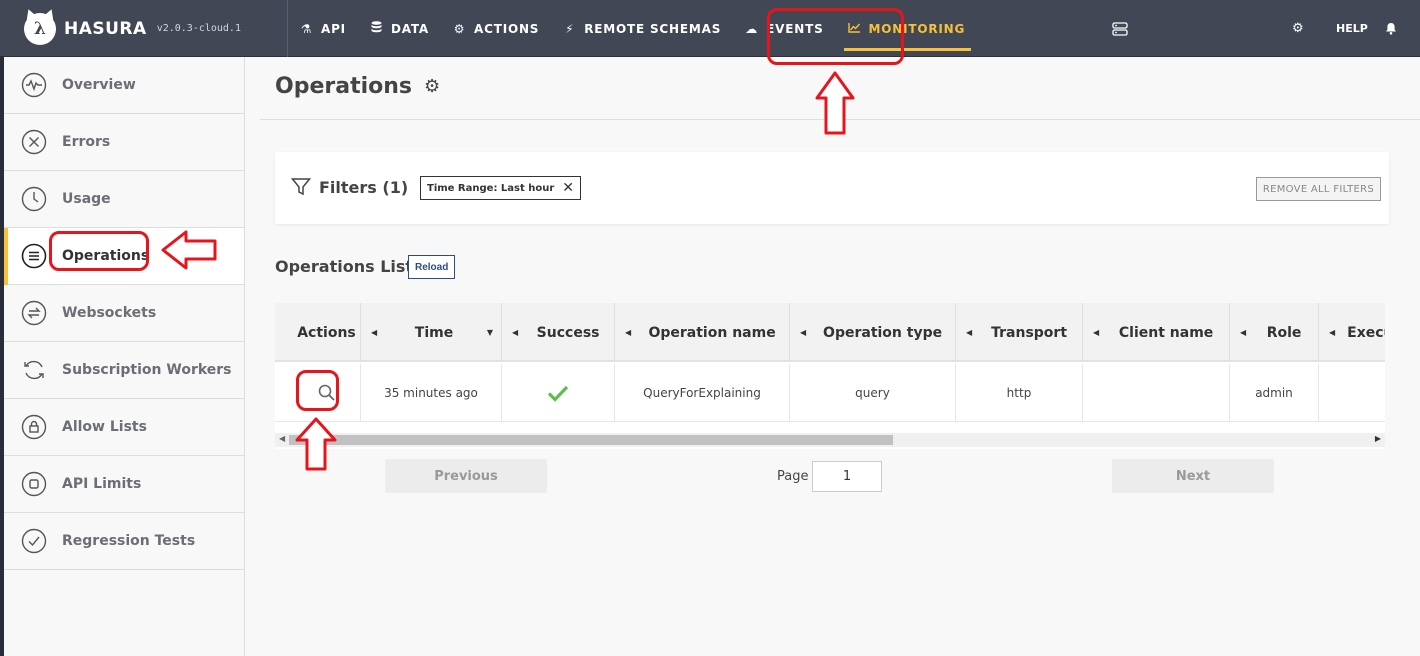 The height and width of the screenshot is (656, 1420). Describe the element at coordinates (198, 28) in the screenshot. I see `brand-version: v2.0.3-cloud.1` at that location.